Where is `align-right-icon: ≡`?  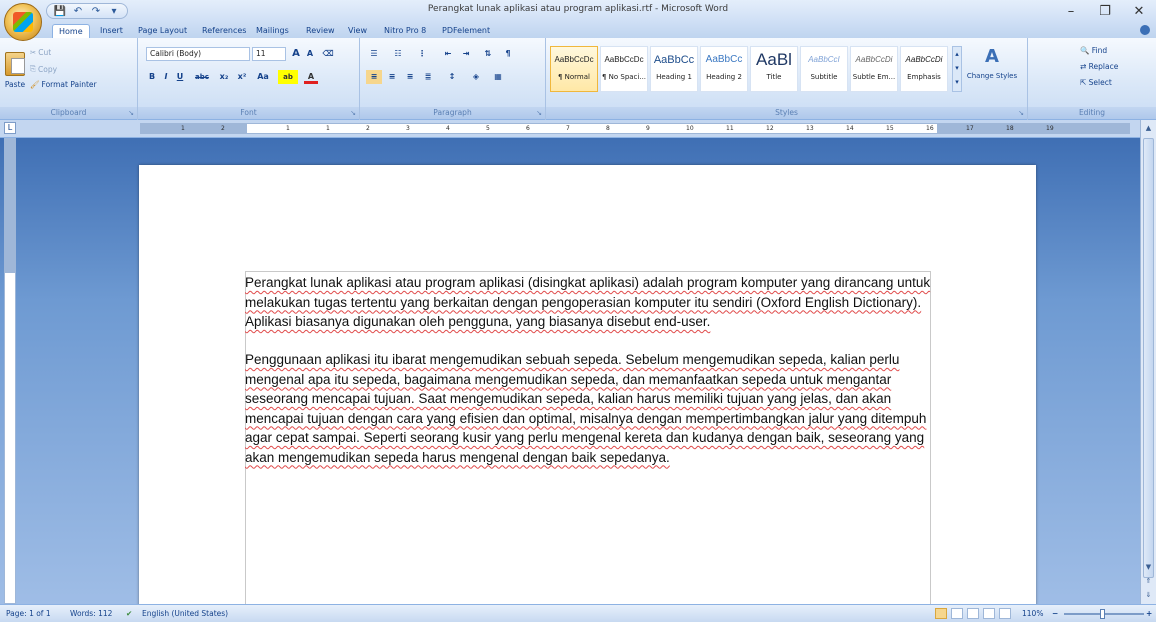 align-right-icon: ≡ is located at coordinates (410, 77).